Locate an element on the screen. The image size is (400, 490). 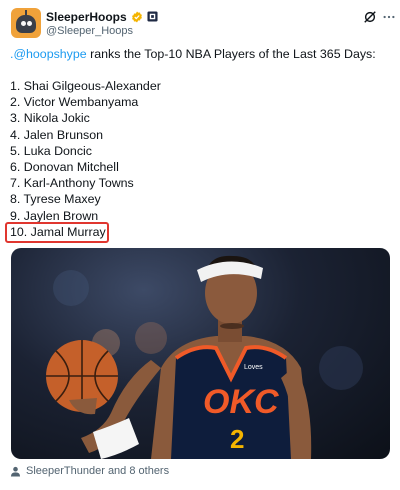
list-item: 3. Nikola Jokic is located at coordinates (50, 118).